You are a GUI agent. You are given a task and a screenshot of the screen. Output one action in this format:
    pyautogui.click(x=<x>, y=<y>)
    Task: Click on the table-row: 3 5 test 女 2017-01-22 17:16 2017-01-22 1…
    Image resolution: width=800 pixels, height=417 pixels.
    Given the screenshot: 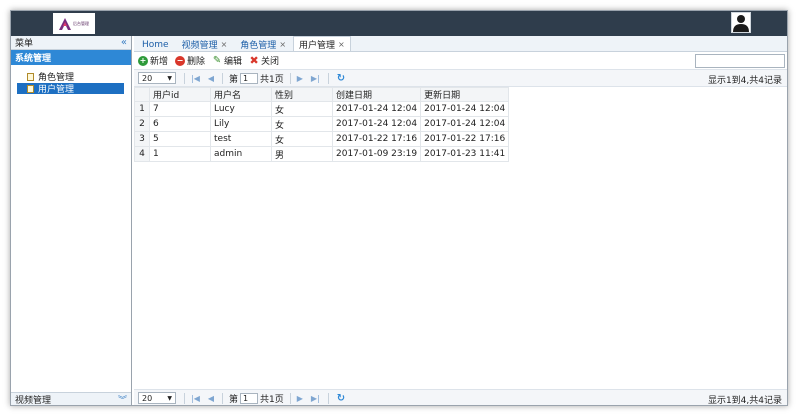 What is the action you would take?
    pyautogui.click(x=322, y=139)
    